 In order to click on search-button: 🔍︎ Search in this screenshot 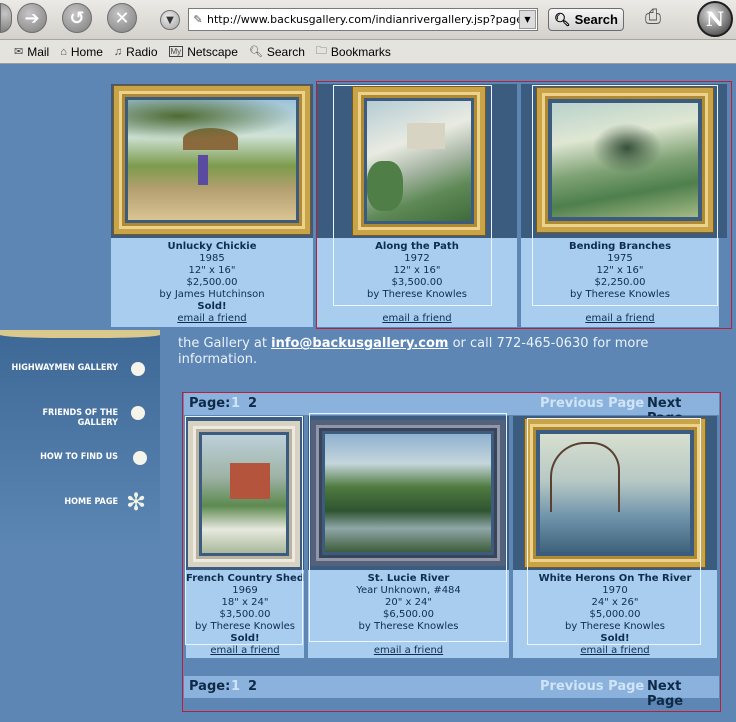, I will do `click(586, 19)`.